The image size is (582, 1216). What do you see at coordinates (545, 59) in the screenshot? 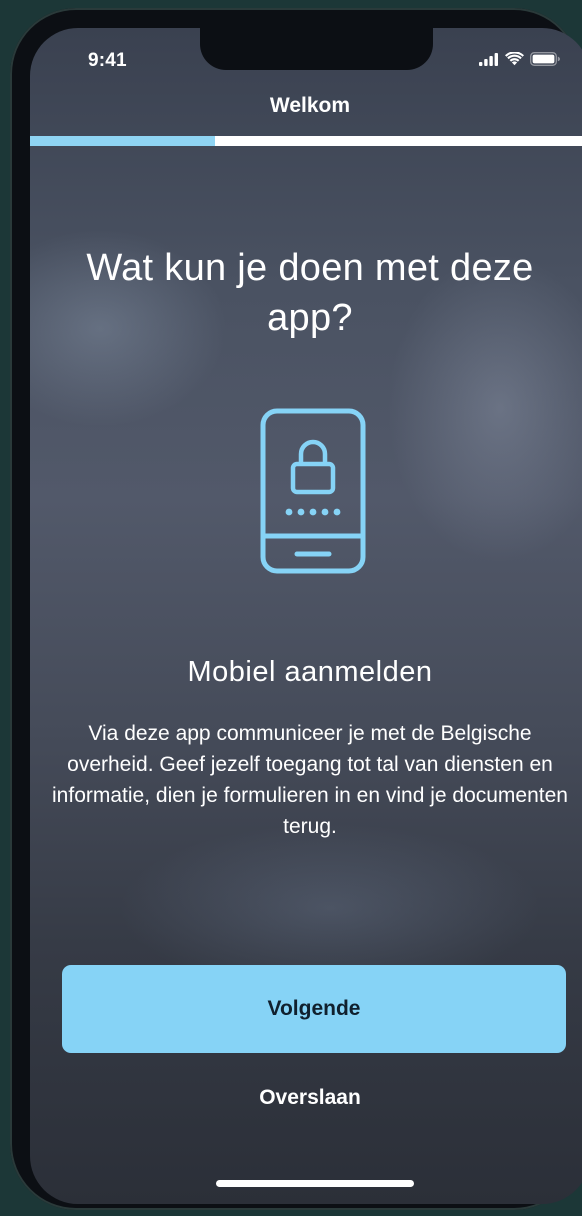
I see `battery-icon` at bounding box center [545, 59].